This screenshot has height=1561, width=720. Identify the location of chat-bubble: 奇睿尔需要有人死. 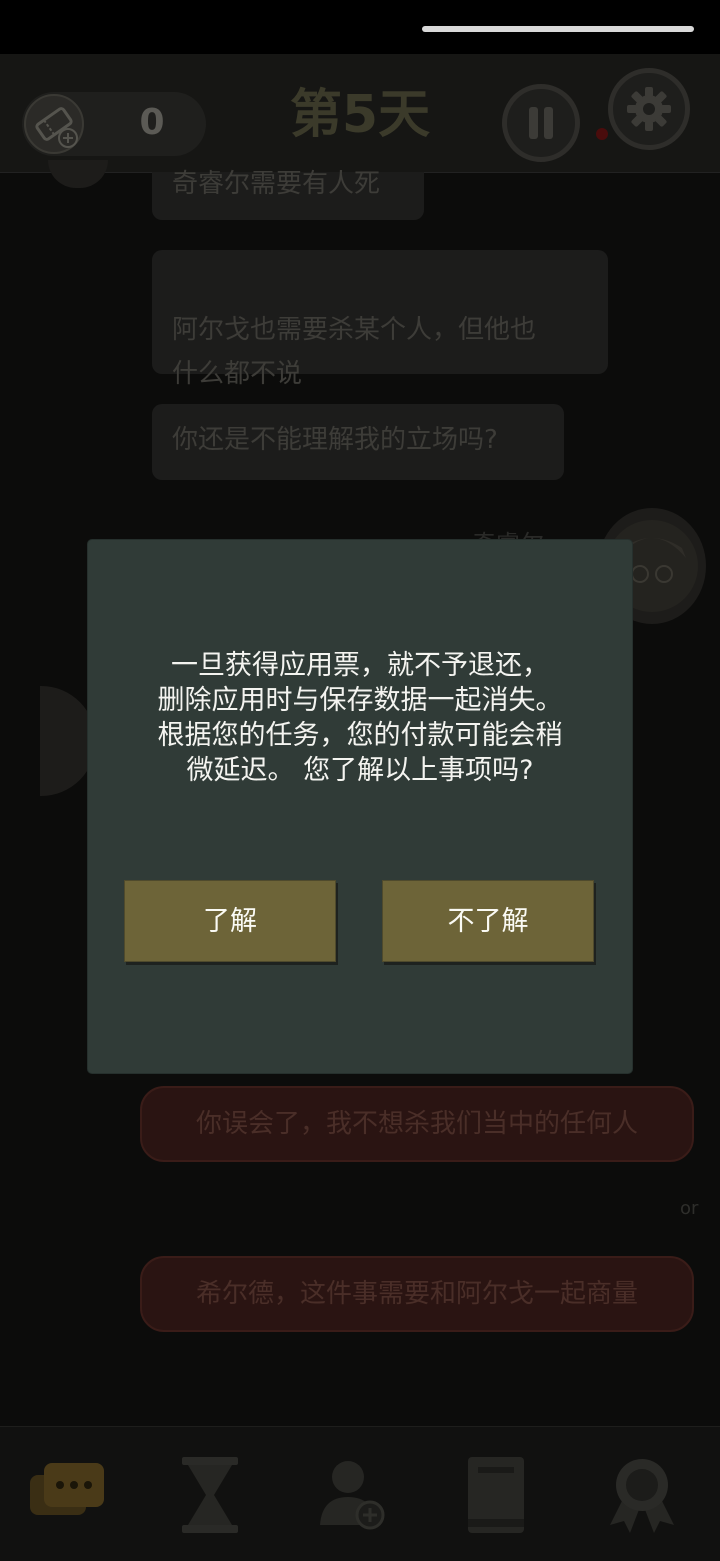
(288, 194).